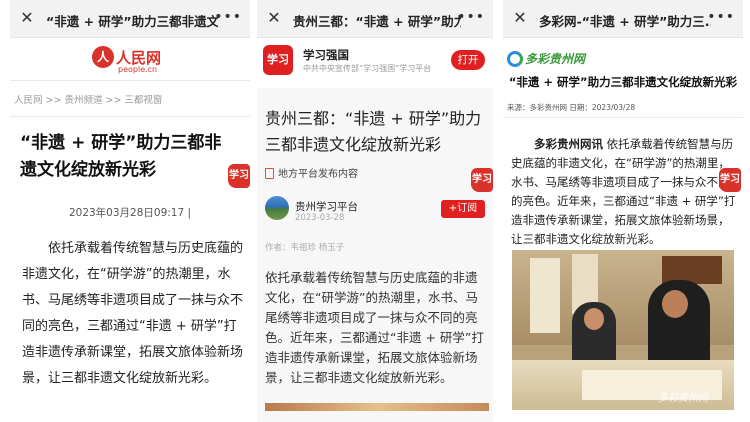 Image resolution: width=750 pixels, height=422 pixels. What do you see at coordinates (623, 330) in the screenshot?
I see `article-photo: 多彩贵州网` at bounding box center [623, 330].